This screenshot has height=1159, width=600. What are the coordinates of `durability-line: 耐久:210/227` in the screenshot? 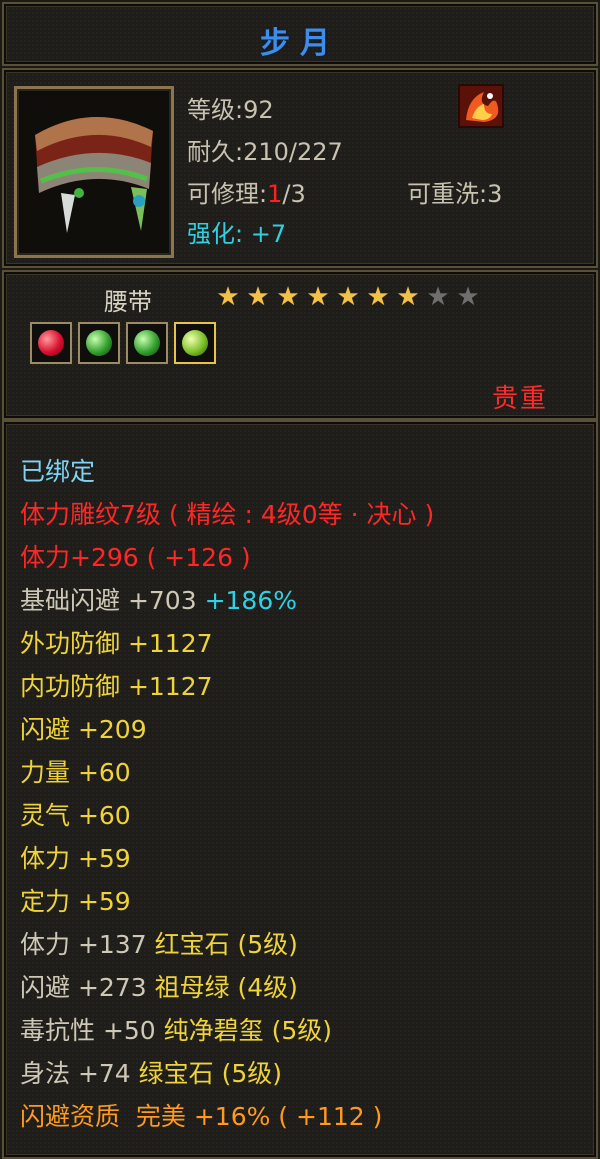 It's located at (265, 152).